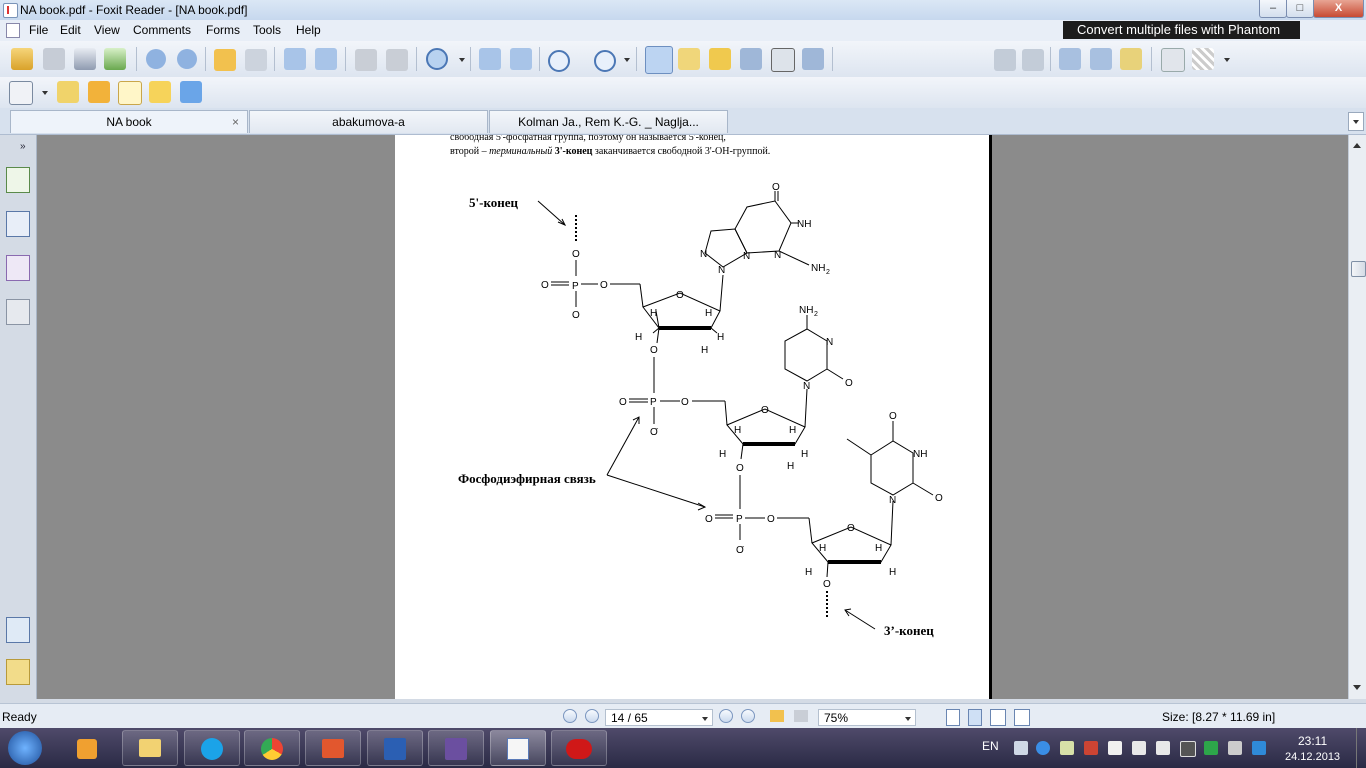 The image size is (1366, 768). What do you see at coordinates (212, 748) in the screenshot?
I see `taskbar-skype` at bounding box center [212, 748].